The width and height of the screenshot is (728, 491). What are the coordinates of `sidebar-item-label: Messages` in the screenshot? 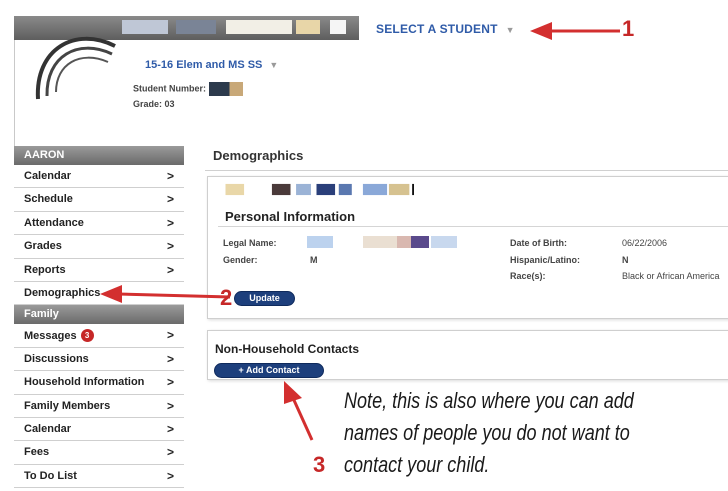 It's located at (50, 336).